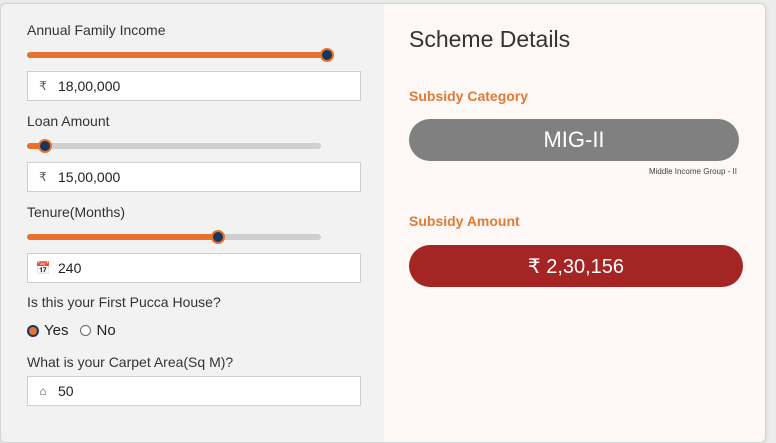  I want to click on scheme-title: Scheme Details, so click(490, 39).